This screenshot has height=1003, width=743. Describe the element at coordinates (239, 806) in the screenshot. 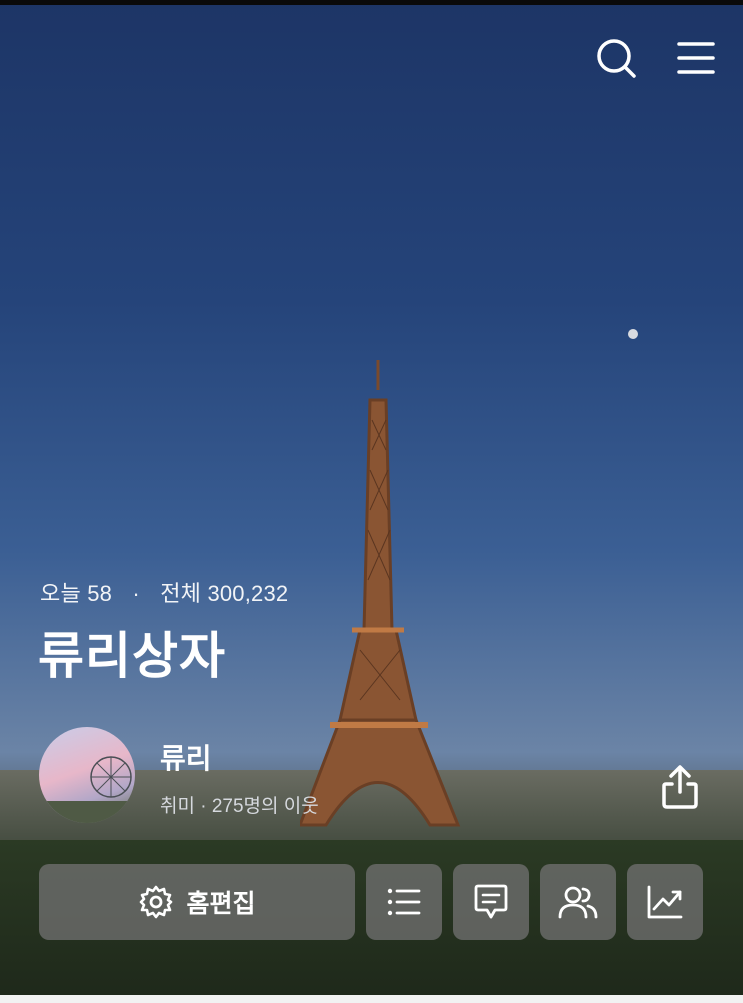

I see `profile-meta: 취미 · 275명의 이웃` at that location.